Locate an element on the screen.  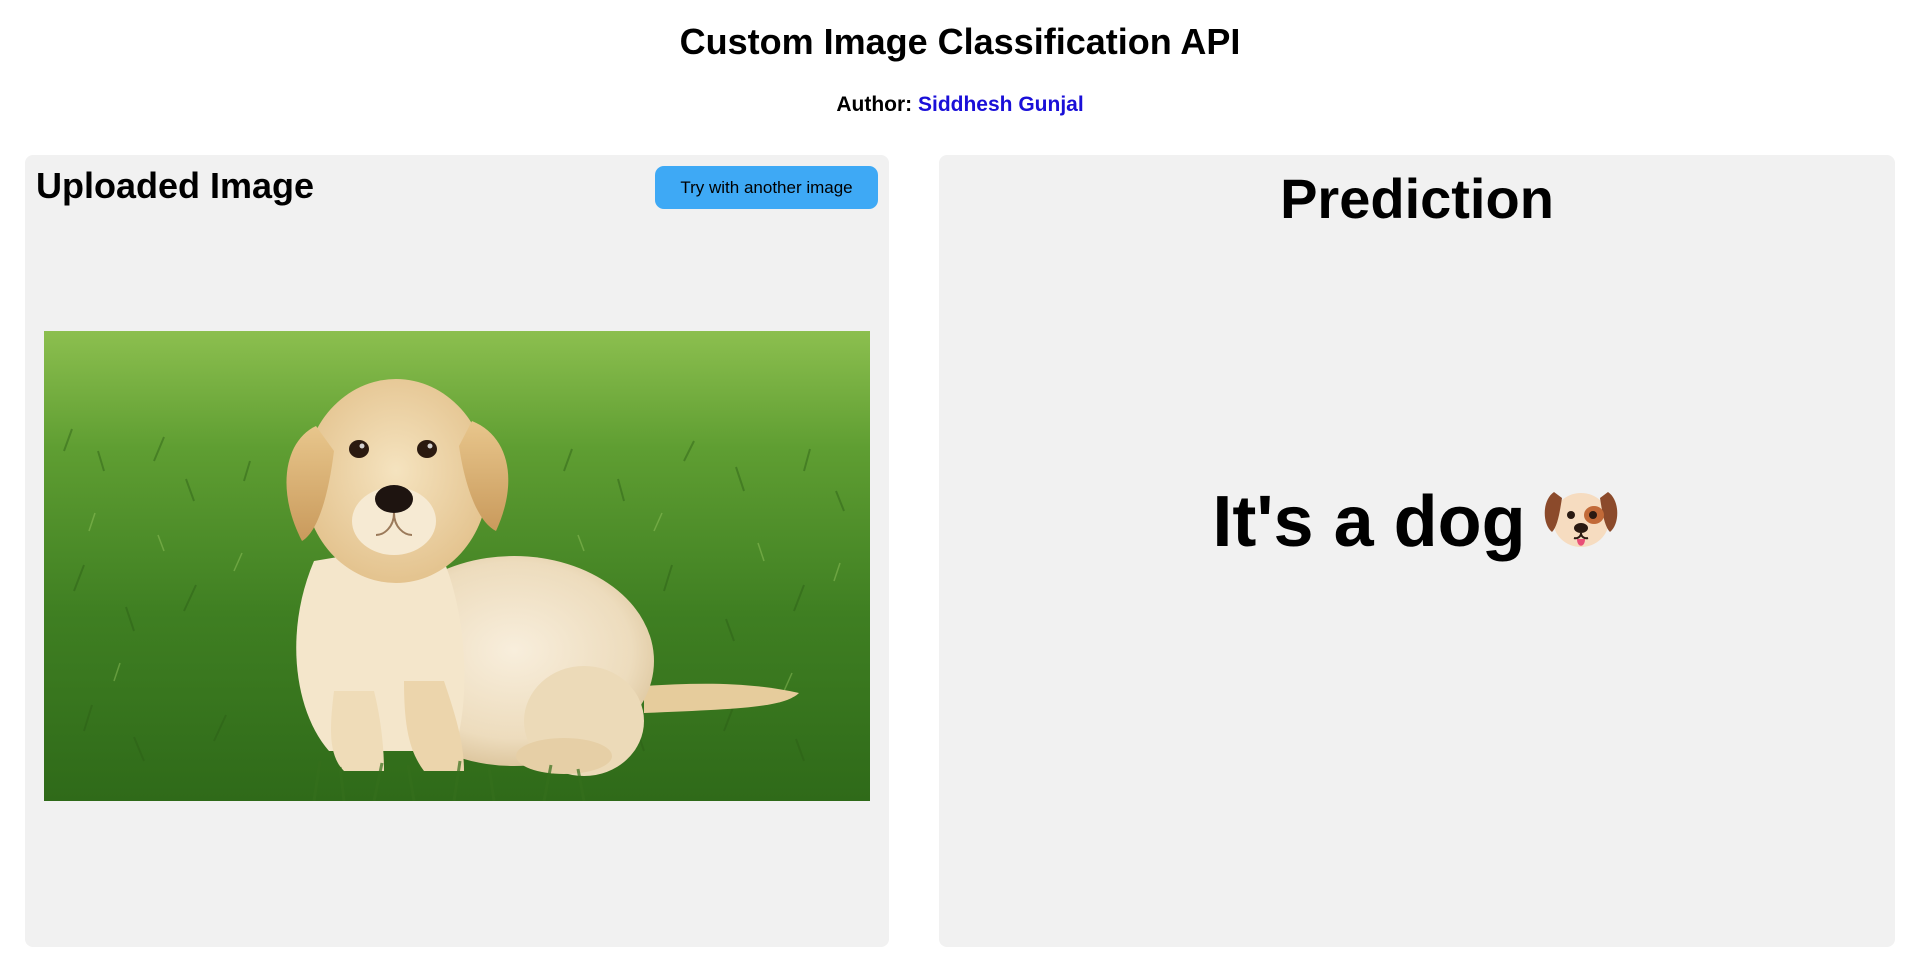
page-title: Custom Image Classification API is located at coordinates (960, 41).